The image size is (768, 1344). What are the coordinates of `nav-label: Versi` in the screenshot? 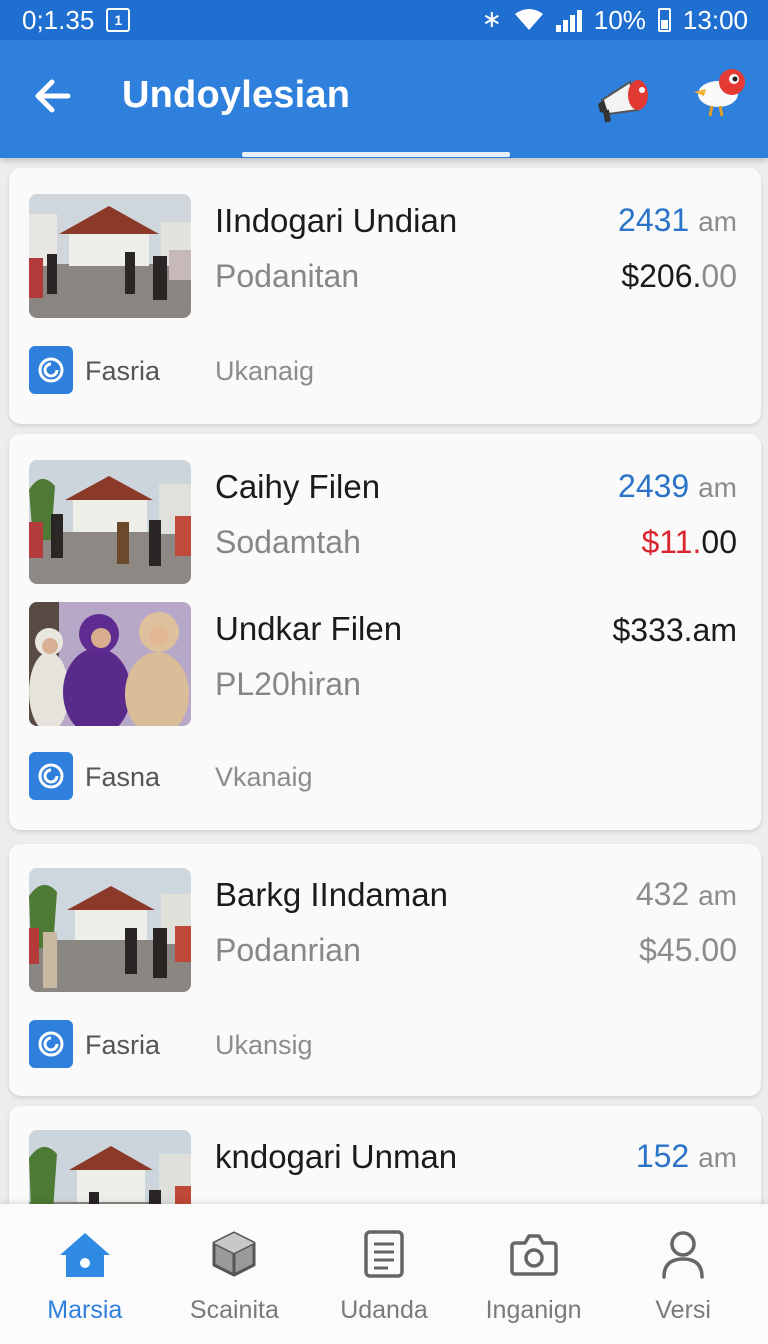 It's located at (683, 1310).